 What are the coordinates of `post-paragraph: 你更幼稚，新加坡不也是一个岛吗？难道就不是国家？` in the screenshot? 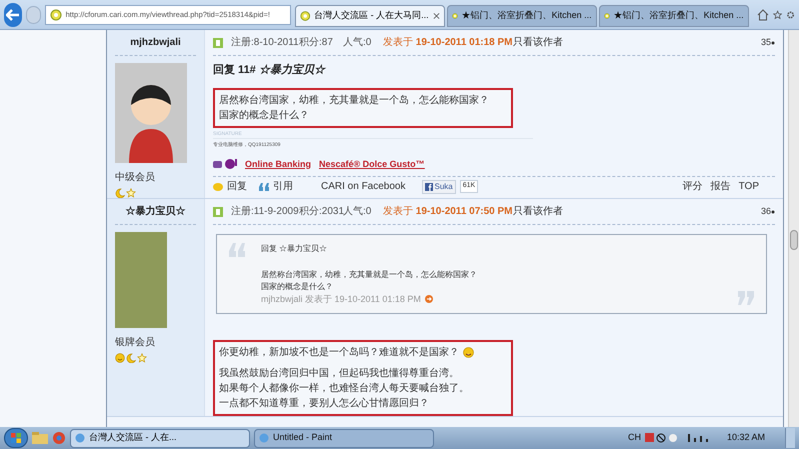 It's located at (339, 353).